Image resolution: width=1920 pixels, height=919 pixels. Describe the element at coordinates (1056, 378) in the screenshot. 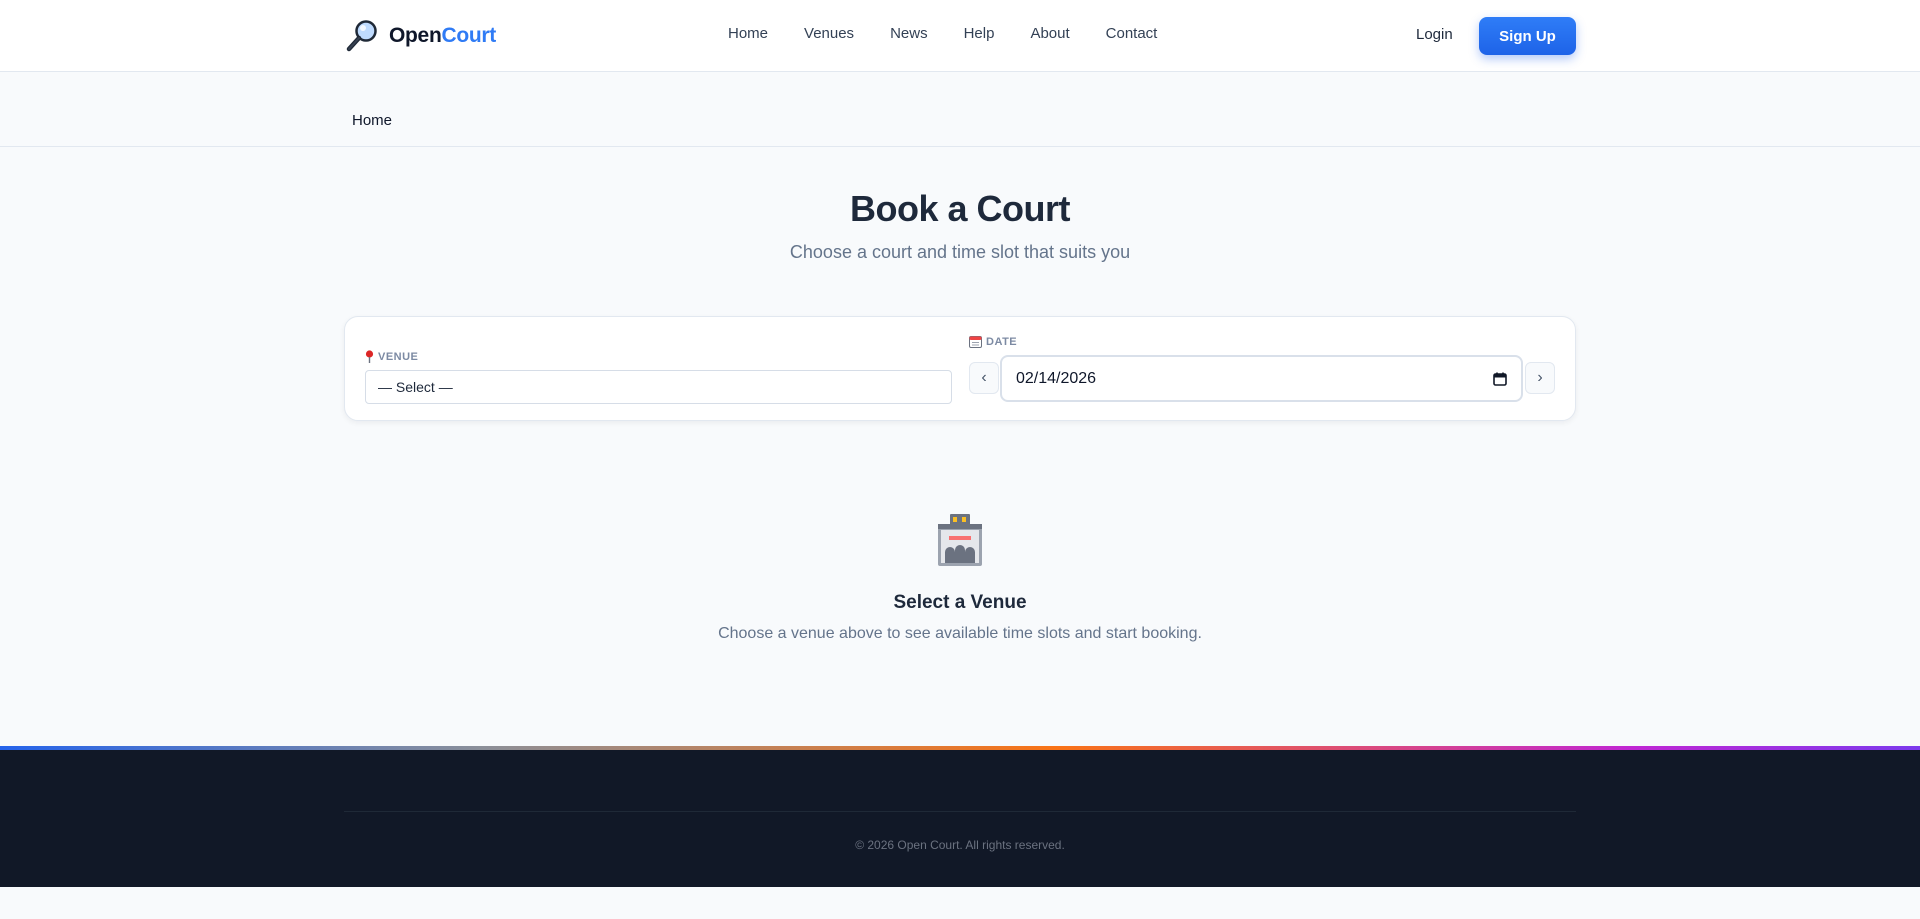

I see `date-value: 02/14/2026` at that location.